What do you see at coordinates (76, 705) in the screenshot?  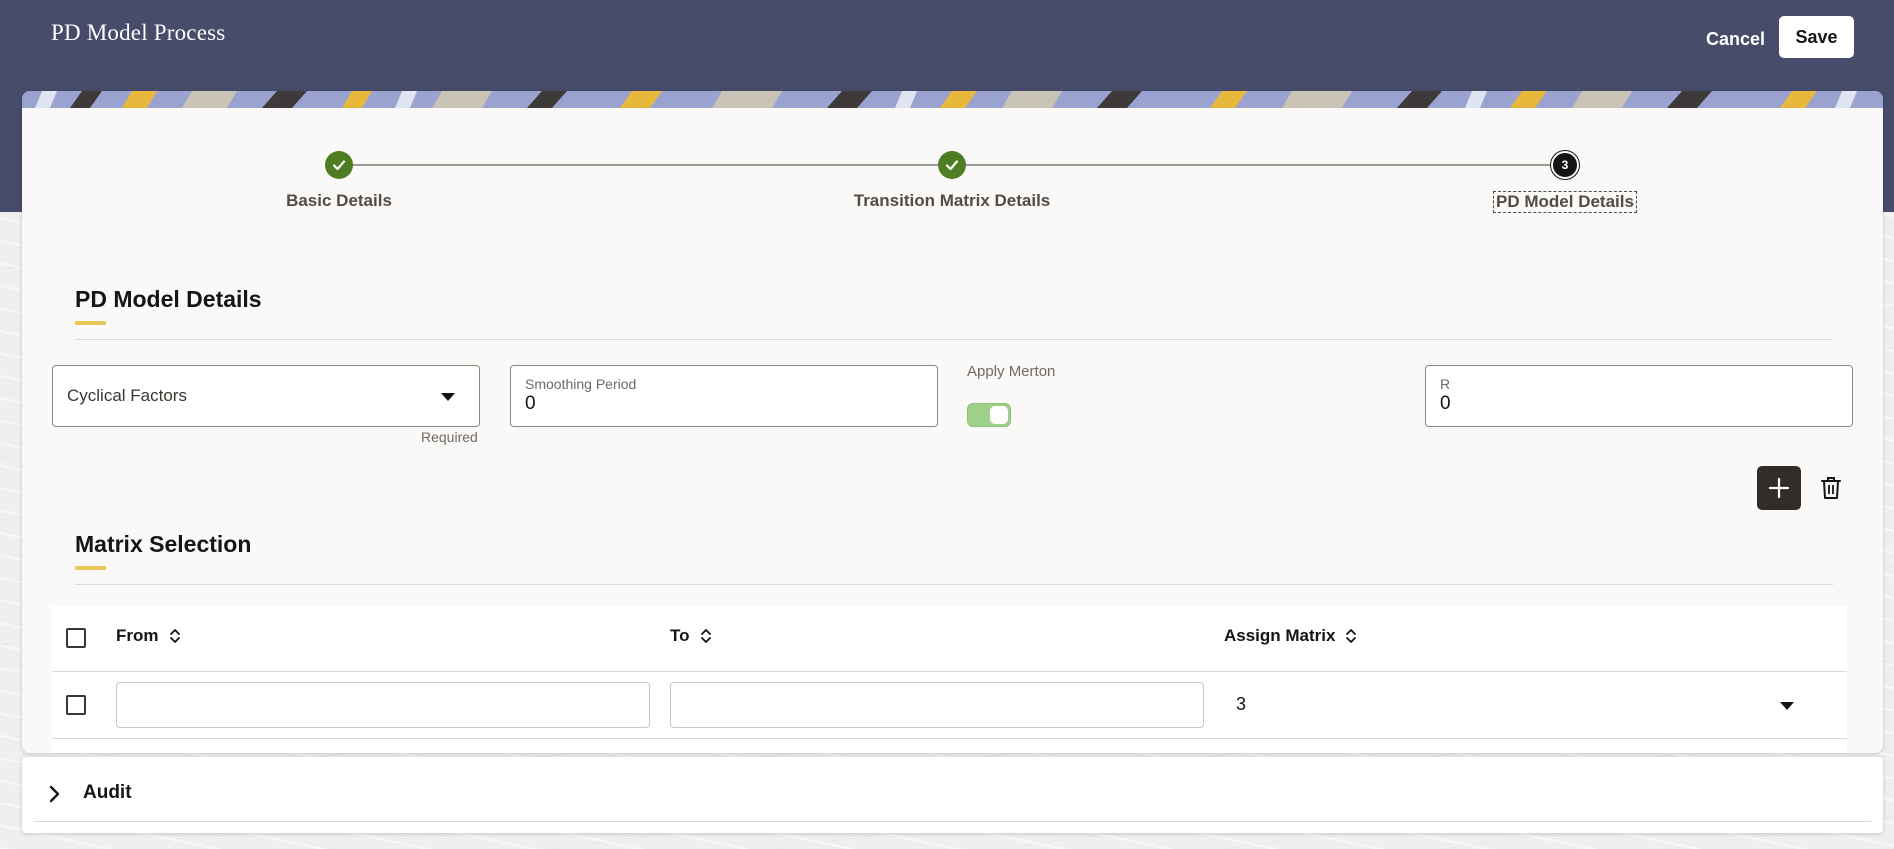 I see `row-select-checkbox` at bounding box center [76, 705].